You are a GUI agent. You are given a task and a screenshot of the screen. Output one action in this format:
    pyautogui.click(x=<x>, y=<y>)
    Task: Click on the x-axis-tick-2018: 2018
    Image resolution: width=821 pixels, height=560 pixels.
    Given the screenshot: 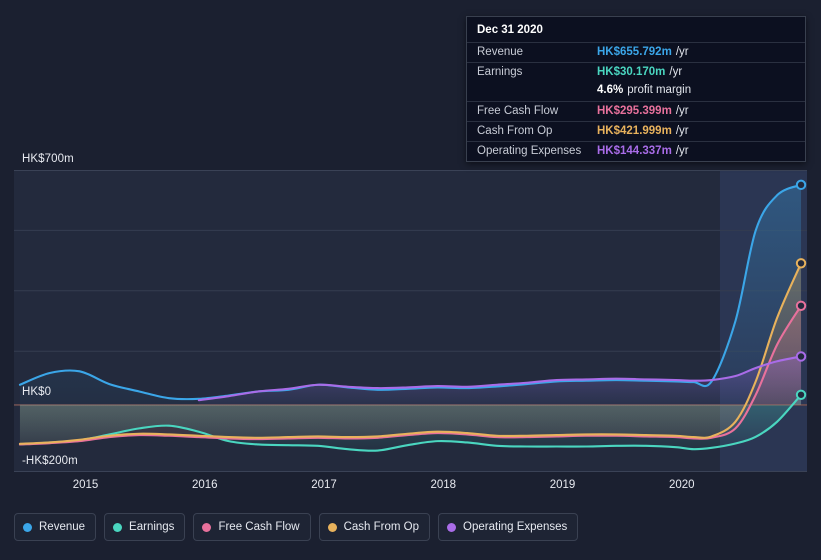 What is the action you would take?
    pyautogui.click(x=443, y=485)
    